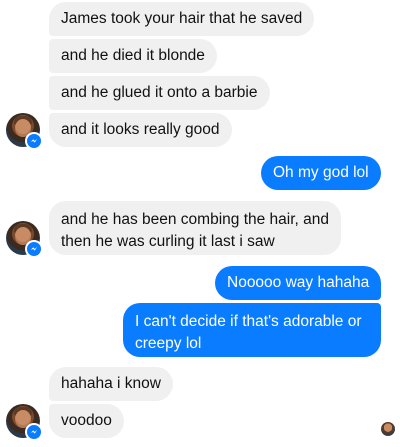 The height and width of the screenshot is (447, 400). I want to click on message-text: and it looks really good, so click(140, 129).